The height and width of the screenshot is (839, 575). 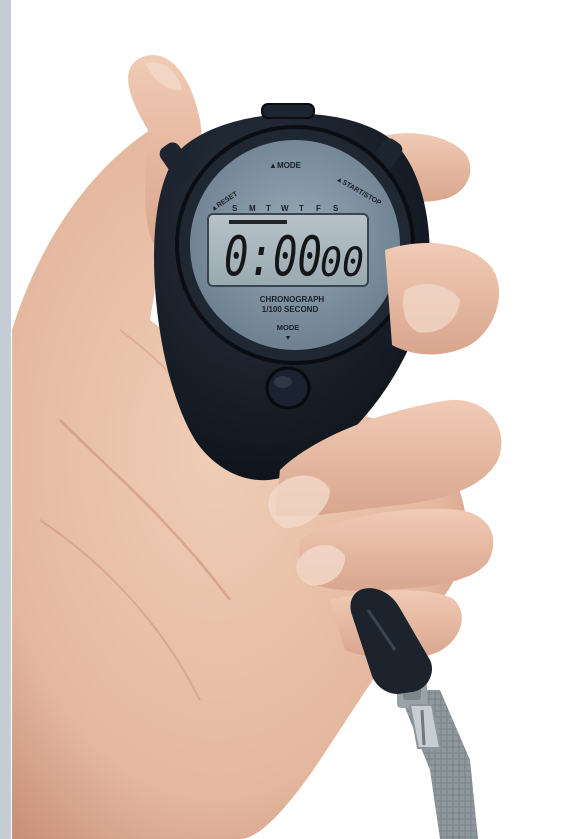 I want to click on mode-bottom-label: MODE, so click(x=288, y=327).